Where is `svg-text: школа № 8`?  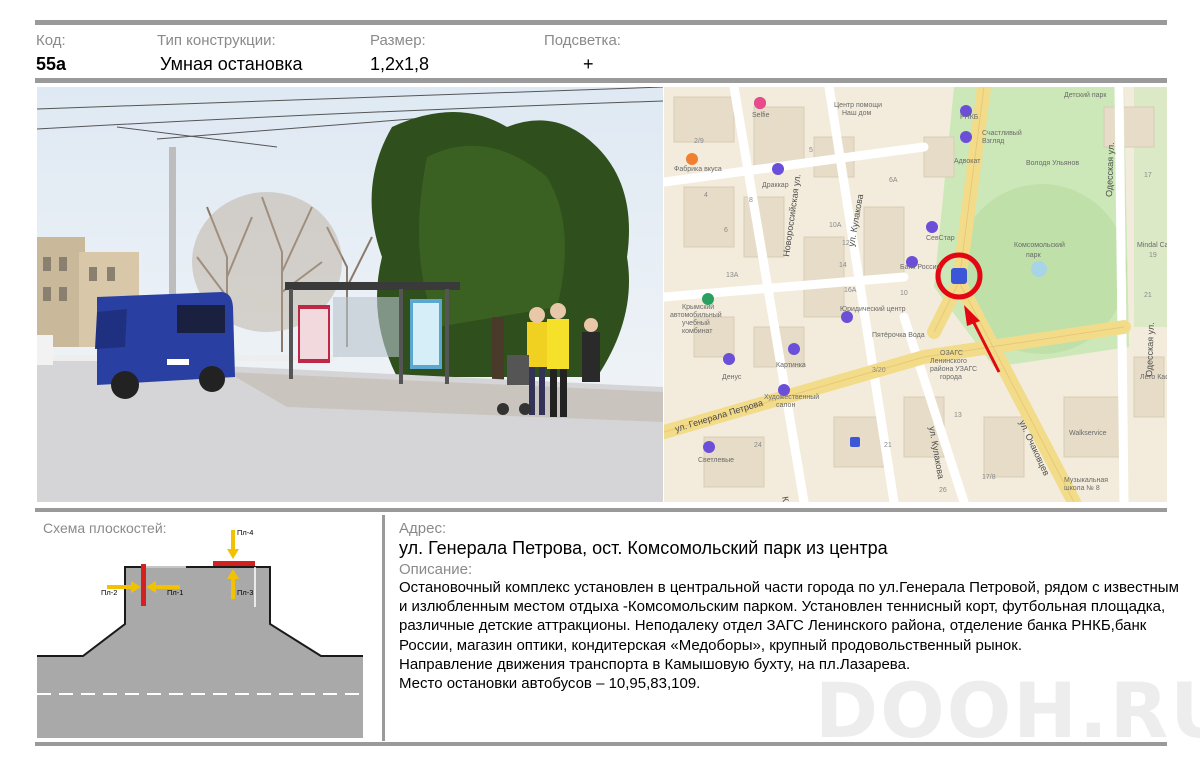
svg-text: школа № 8 is located at coordinates (1082, 488).